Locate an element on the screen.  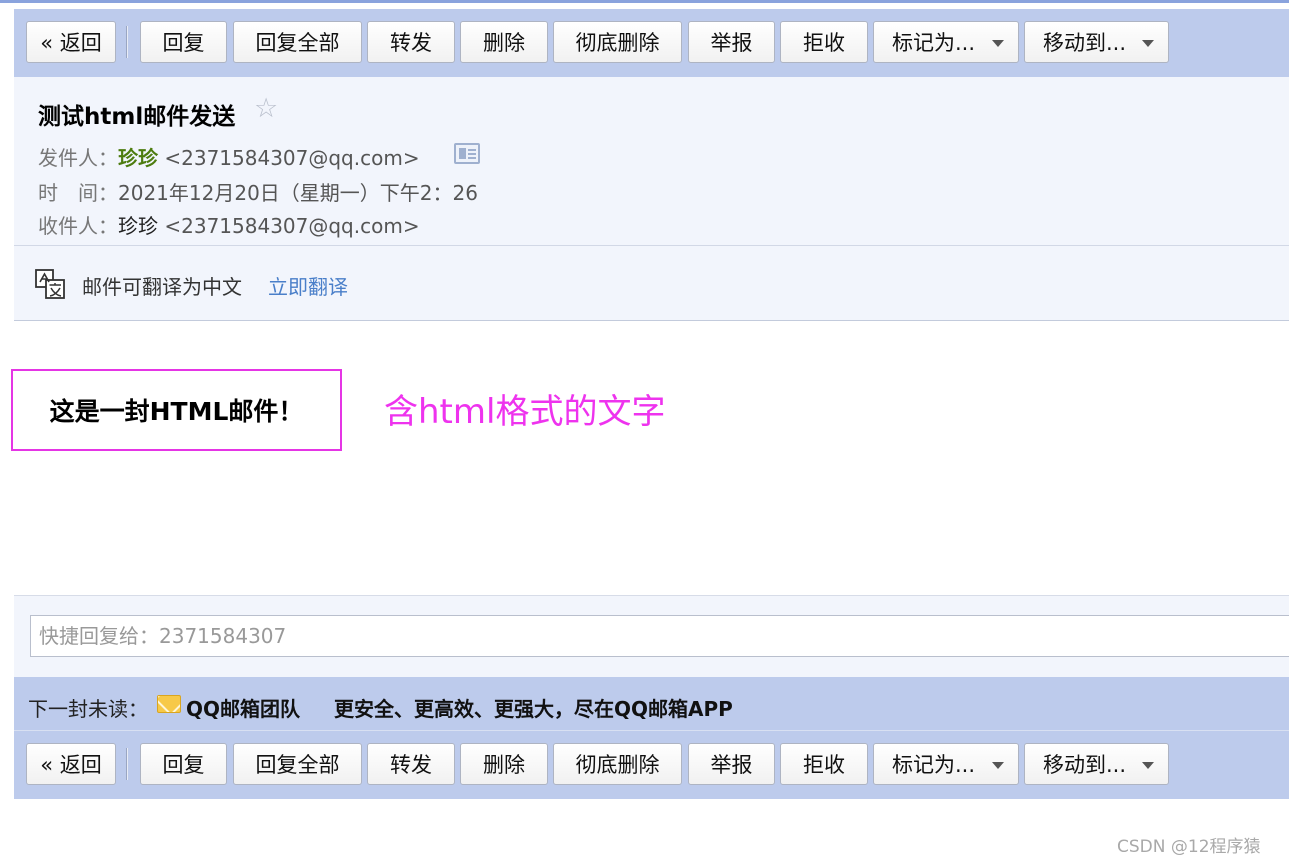
recipient-name: 珍珍 is located at coordinates (138, 226).